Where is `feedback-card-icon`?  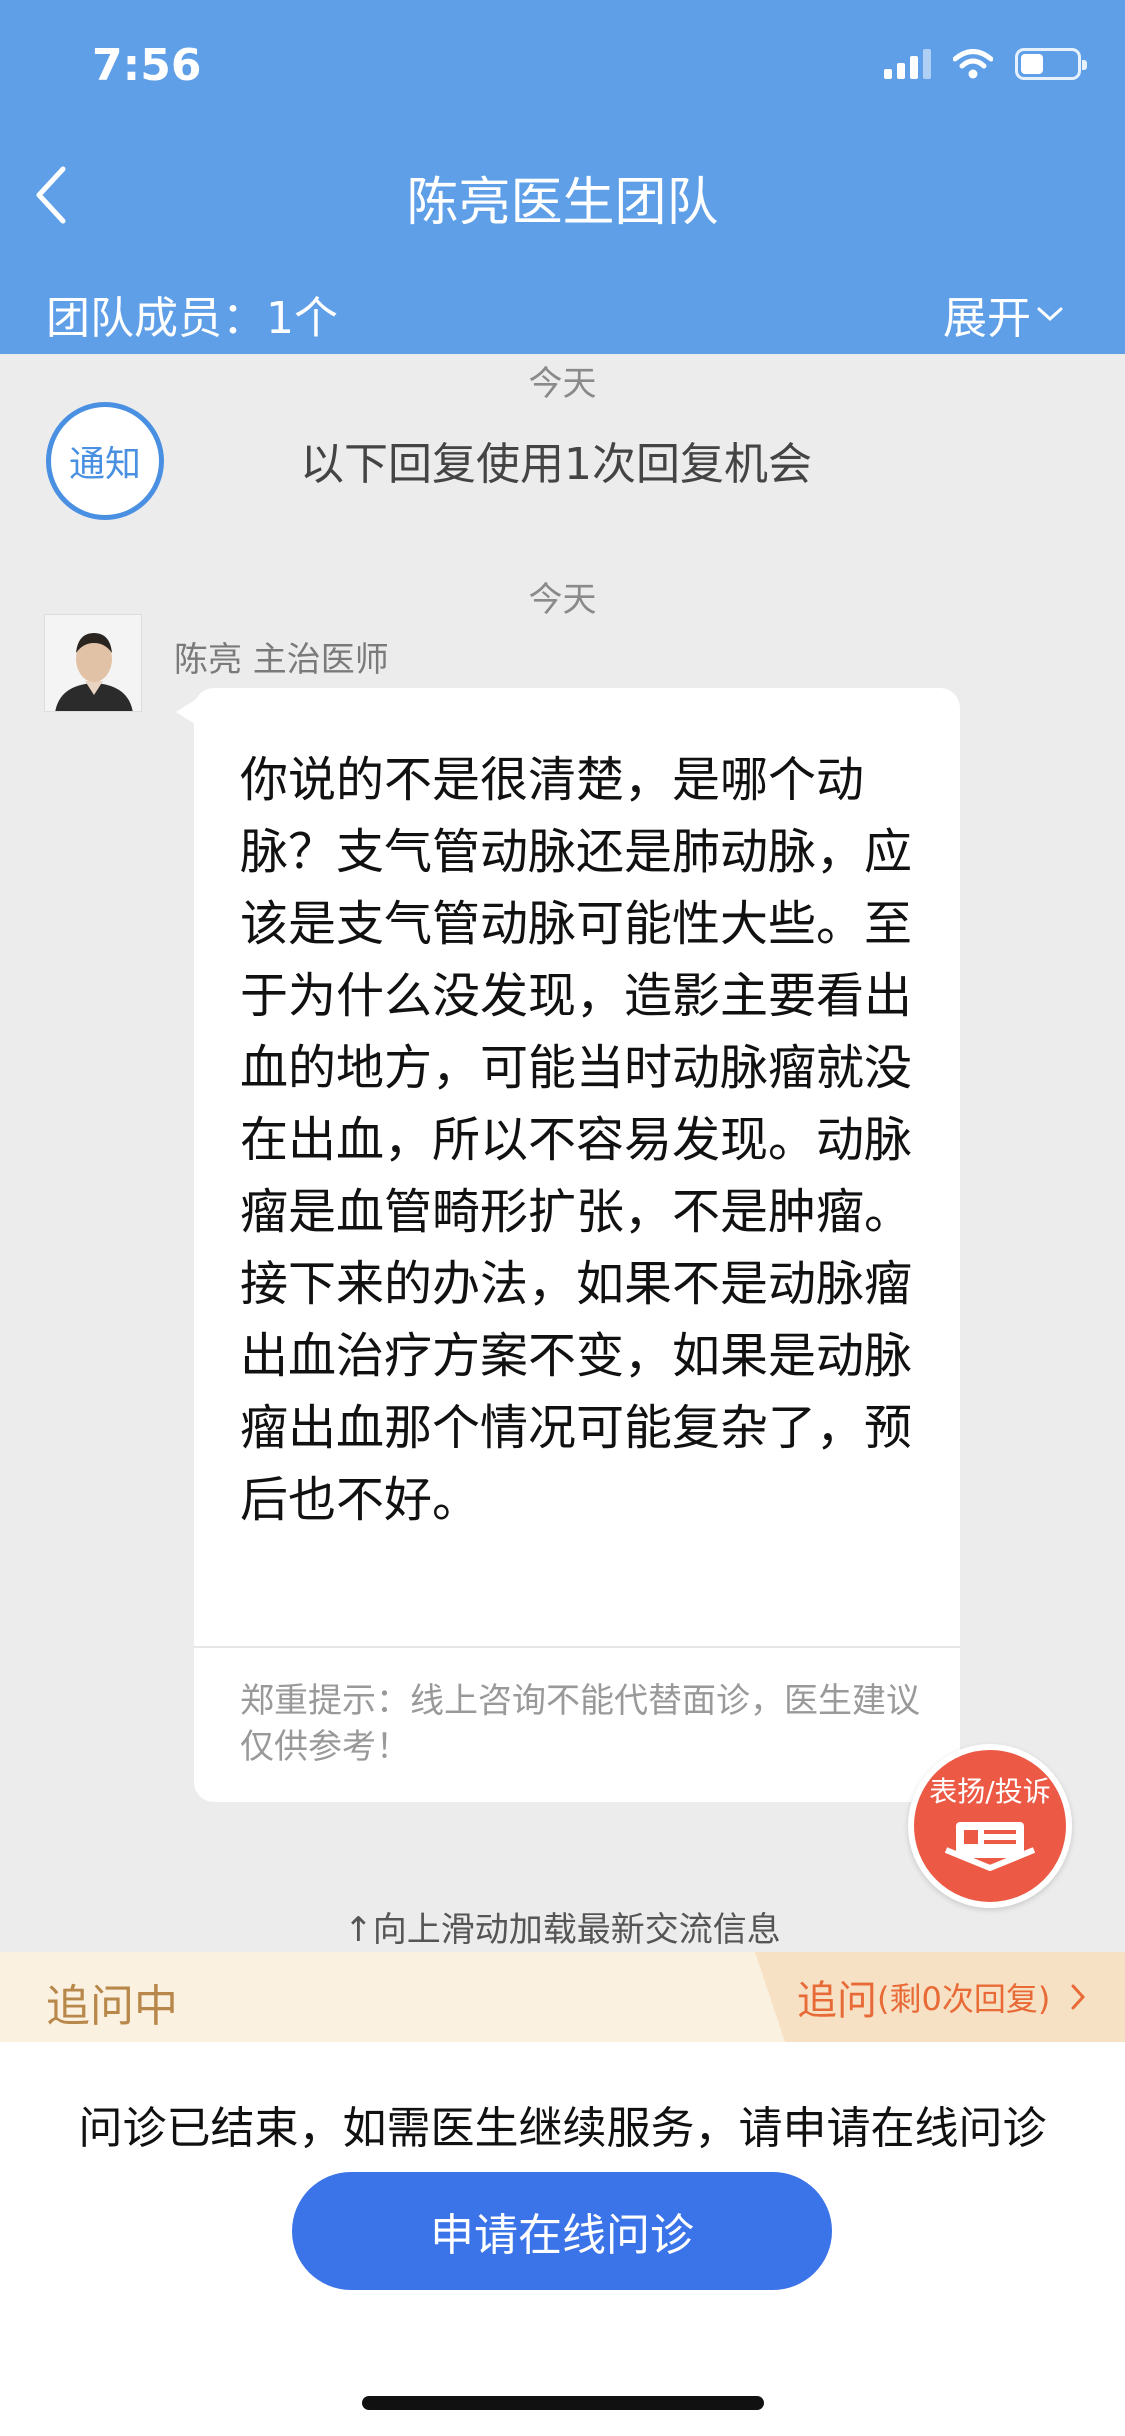
feedback-card-icon is located at coordinates (990, 1846).